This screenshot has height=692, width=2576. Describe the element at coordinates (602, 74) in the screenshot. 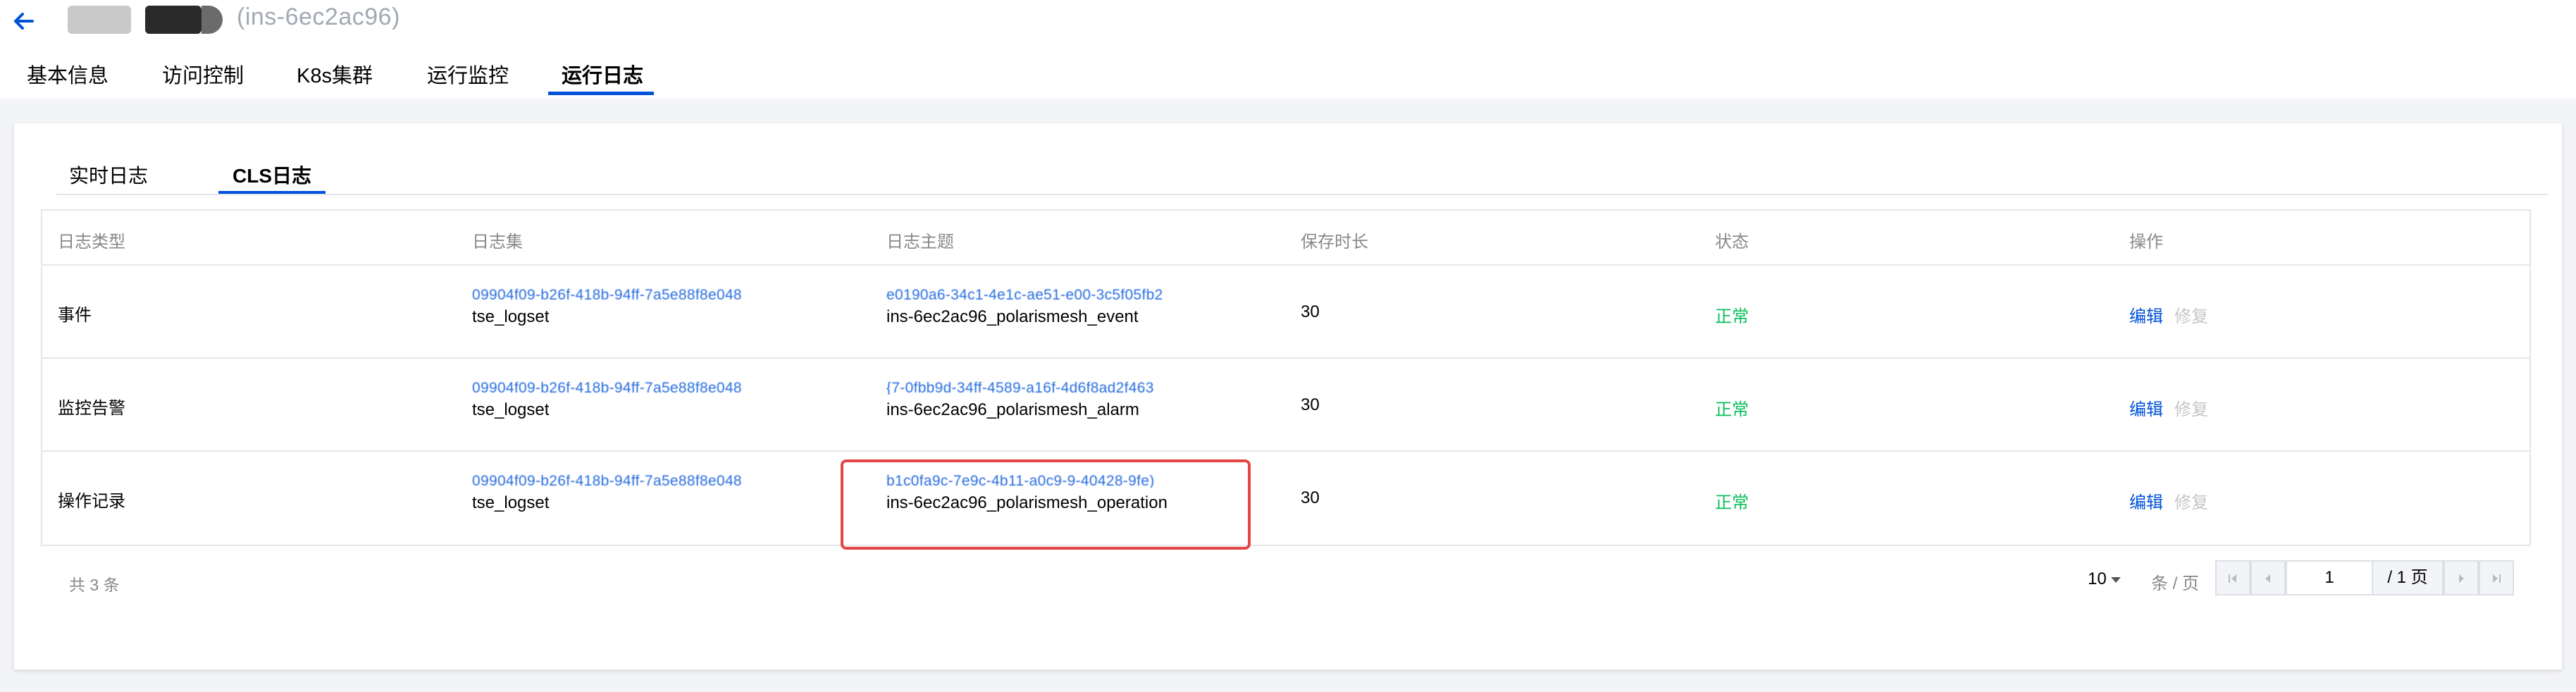

I see `tab-logs: 运行日志` at that location.